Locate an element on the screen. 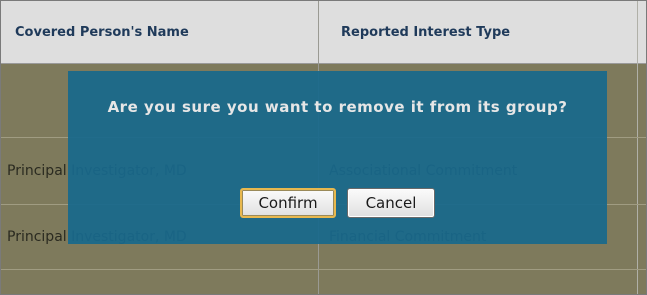 The width and height of the screenshot is (647, 295). row-divider is located at coordinates (323, 269).